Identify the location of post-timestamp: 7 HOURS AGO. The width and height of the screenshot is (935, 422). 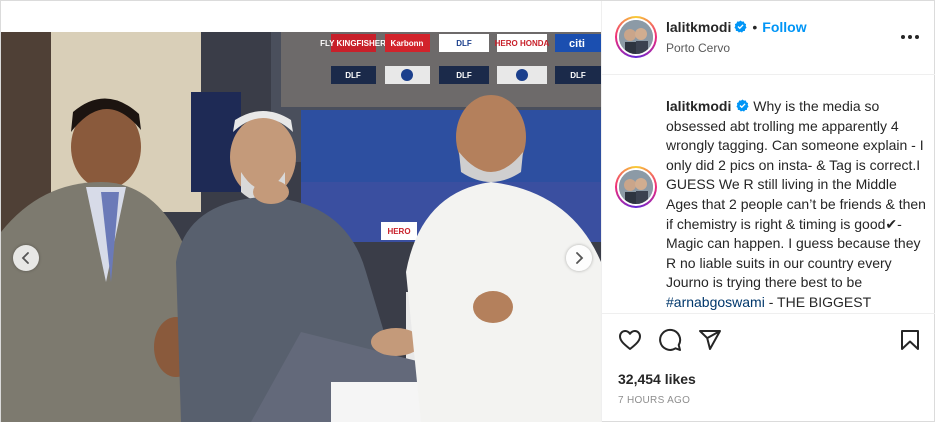
(654, 400).